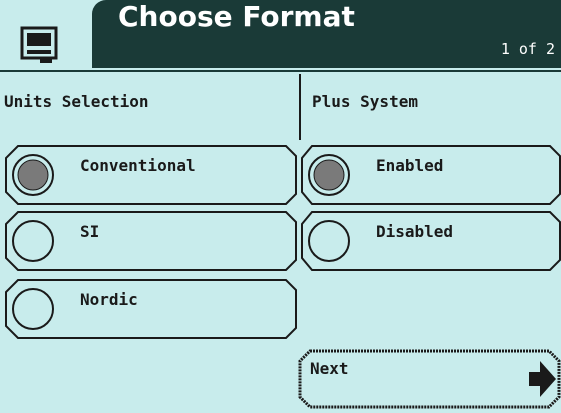  I want to click on arrow-right-icon, so click(542, 379).